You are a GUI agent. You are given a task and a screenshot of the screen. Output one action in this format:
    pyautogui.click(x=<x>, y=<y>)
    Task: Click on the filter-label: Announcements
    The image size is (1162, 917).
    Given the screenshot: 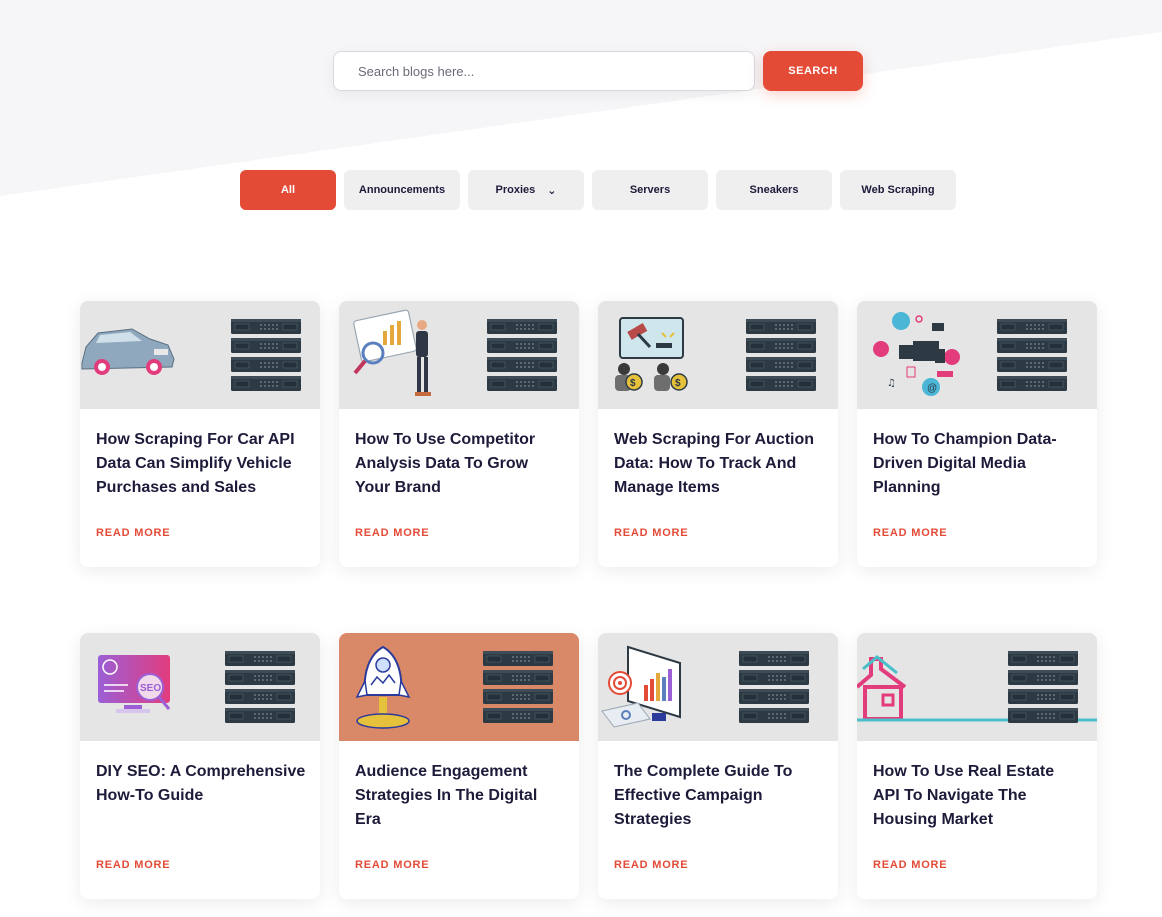 What is the action you would take?
    pyautogui.click(x=402, y=190)
    